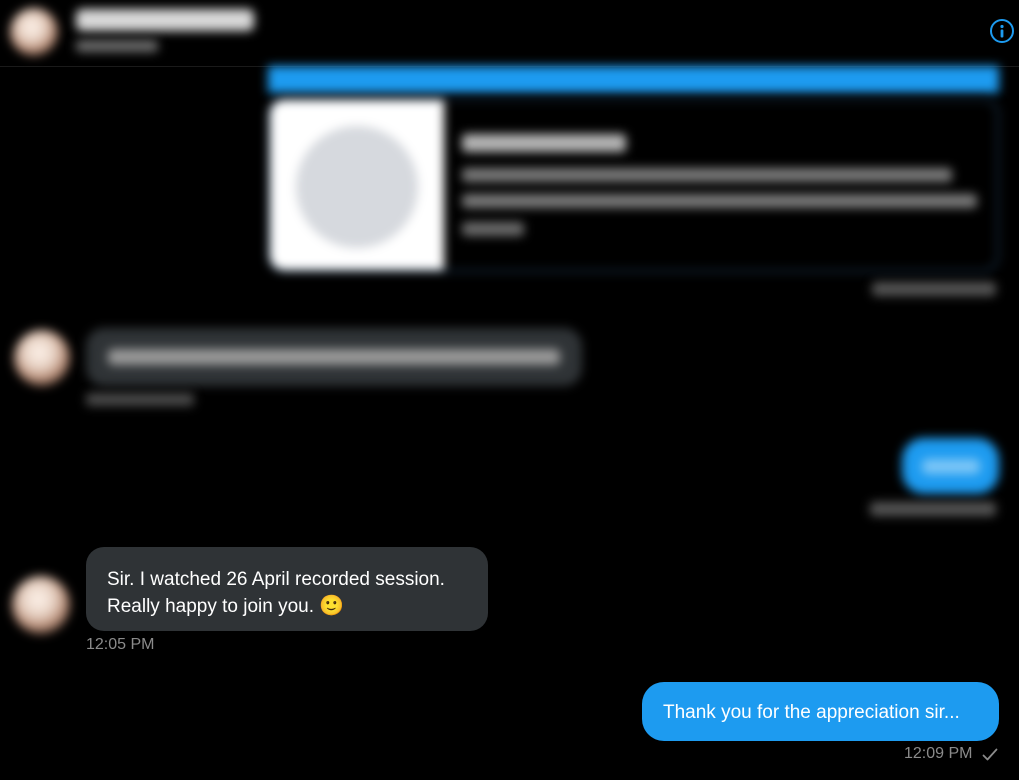 Image resolution: width=1019 pixels, height=780 pixels. I want to click on channel-logo, so click(357, 187).